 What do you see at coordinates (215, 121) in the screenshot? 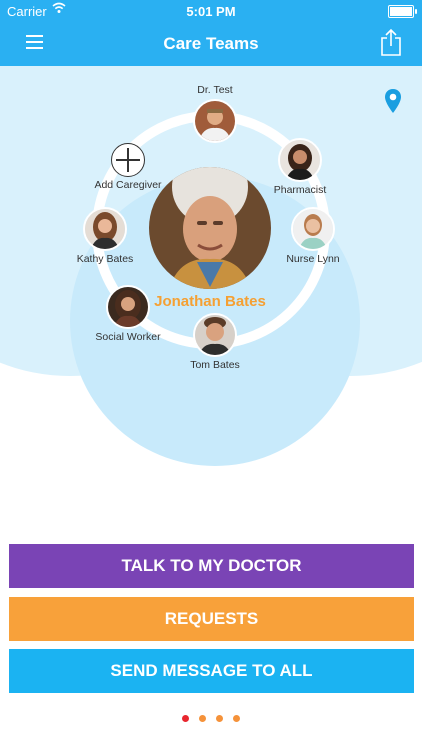
I see `doctor-avatar` at bounding box center [215, 121].